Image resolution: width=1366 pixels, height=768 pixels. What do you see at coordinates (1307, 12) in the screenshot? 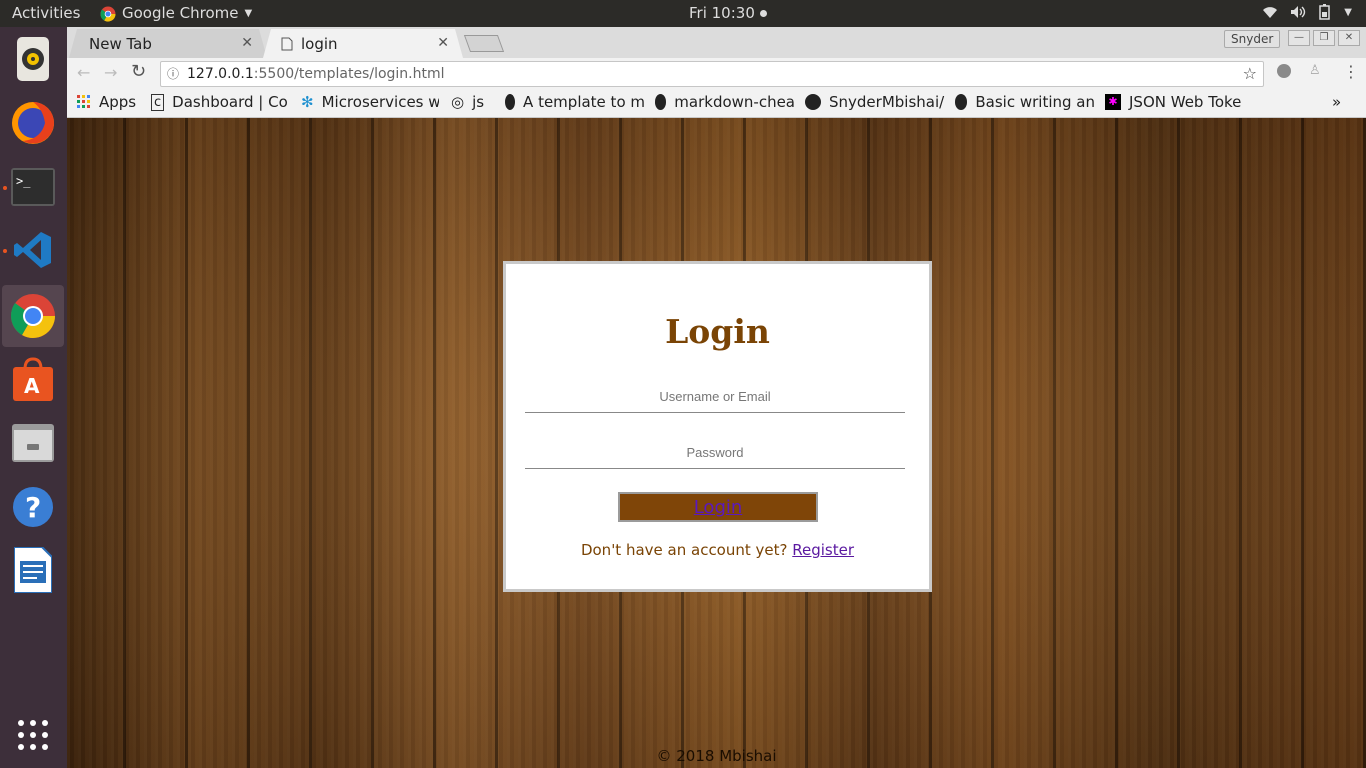
I see `system-tray: ▼` at bounding box center [1307, 12].